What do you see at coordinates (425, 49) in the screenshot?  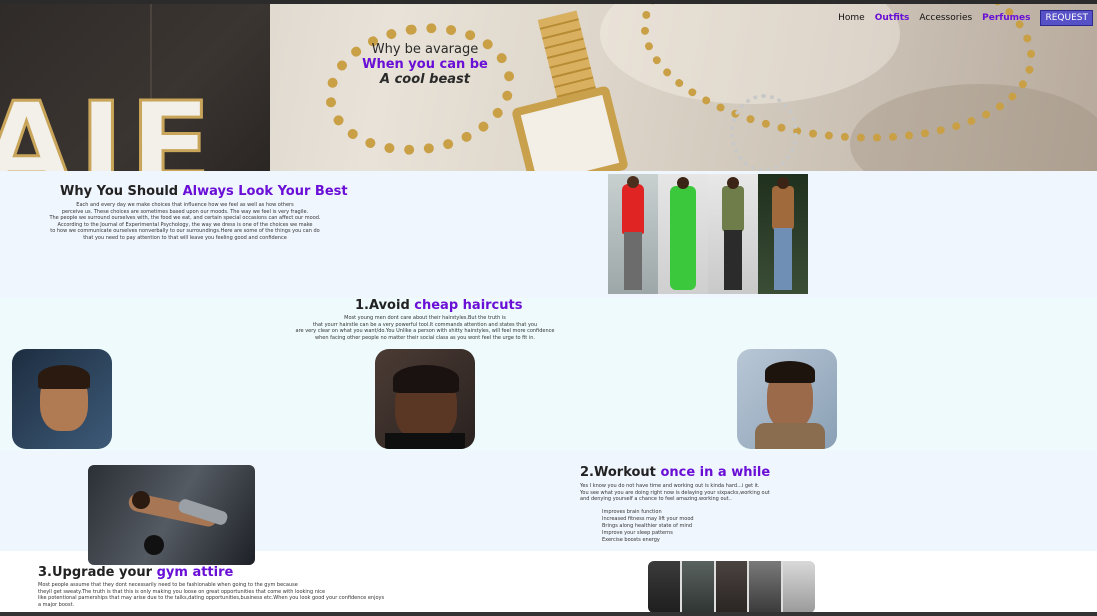 I see `hero-line-1: Why be avarage` at bounding box center [425, 49].